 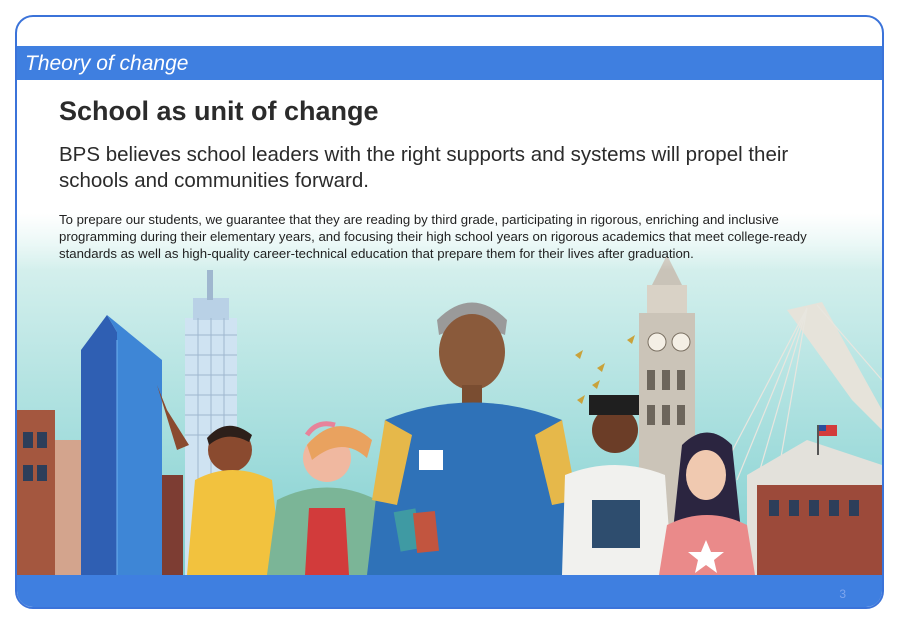 I want to click on flag-icon, so click(x=828, y=430).